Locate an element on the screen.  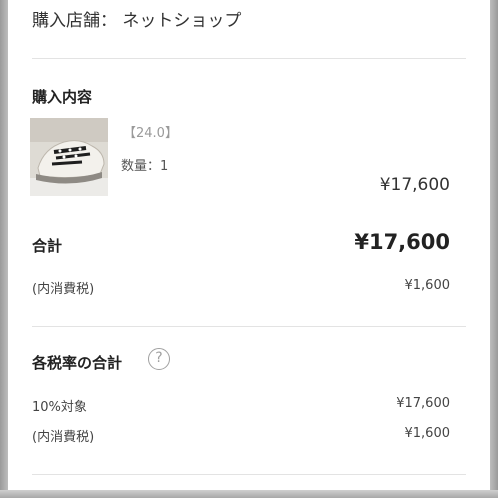
tax-rate-row-value: ¥1,600 is located at coordinates (427, 433).